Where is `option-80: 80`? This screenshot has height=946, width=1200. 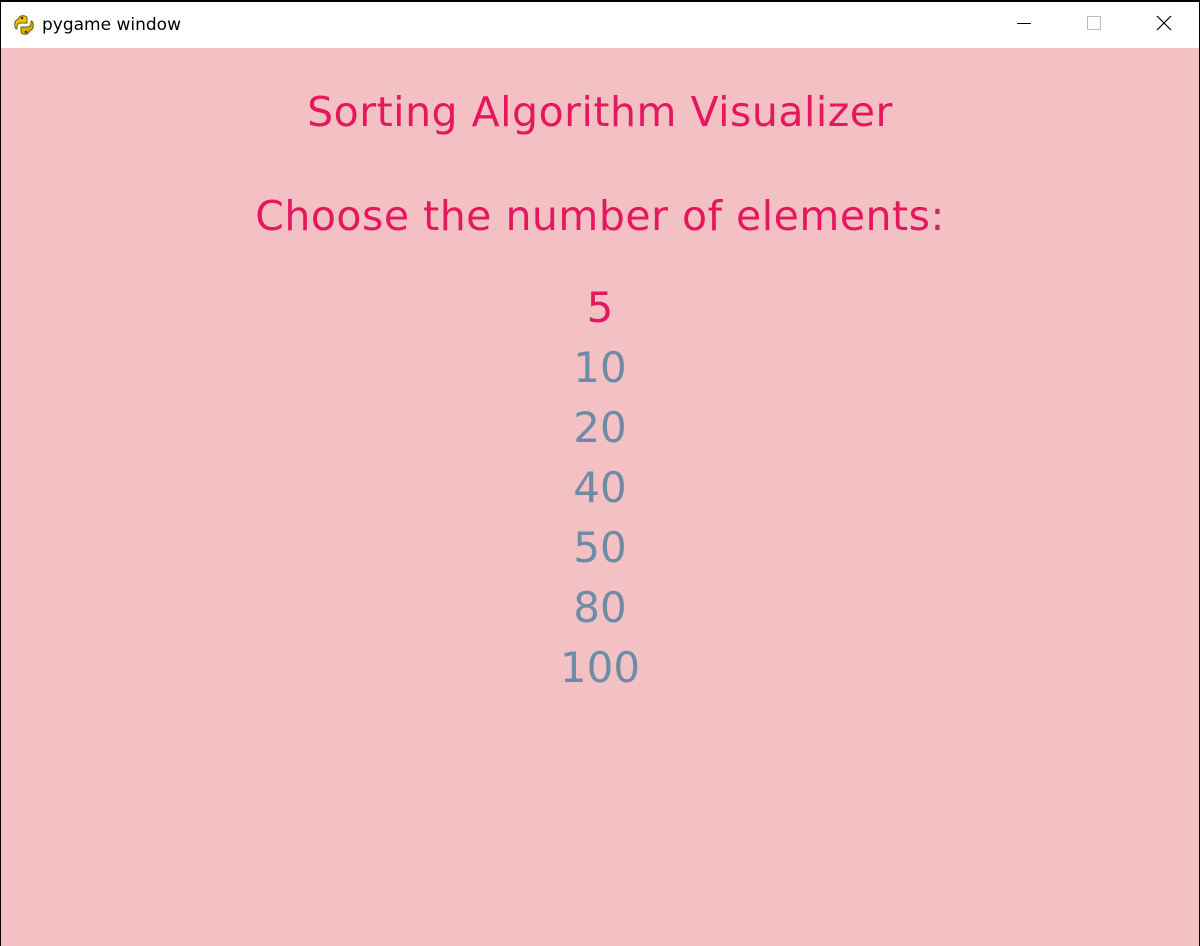 option-80: 80 is located at coordinates (600, 608).